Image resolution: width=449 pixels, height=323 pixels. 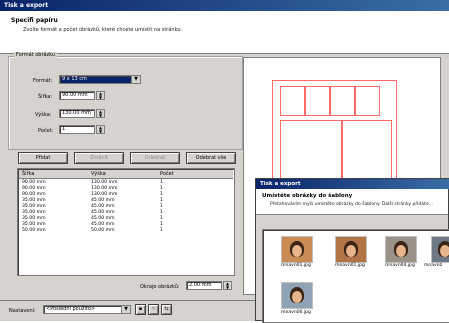 What do you see at coordinates (34, 20) in the screenshot?
I see `header-title: Specifi papíru` at bounding box center [34, 20].